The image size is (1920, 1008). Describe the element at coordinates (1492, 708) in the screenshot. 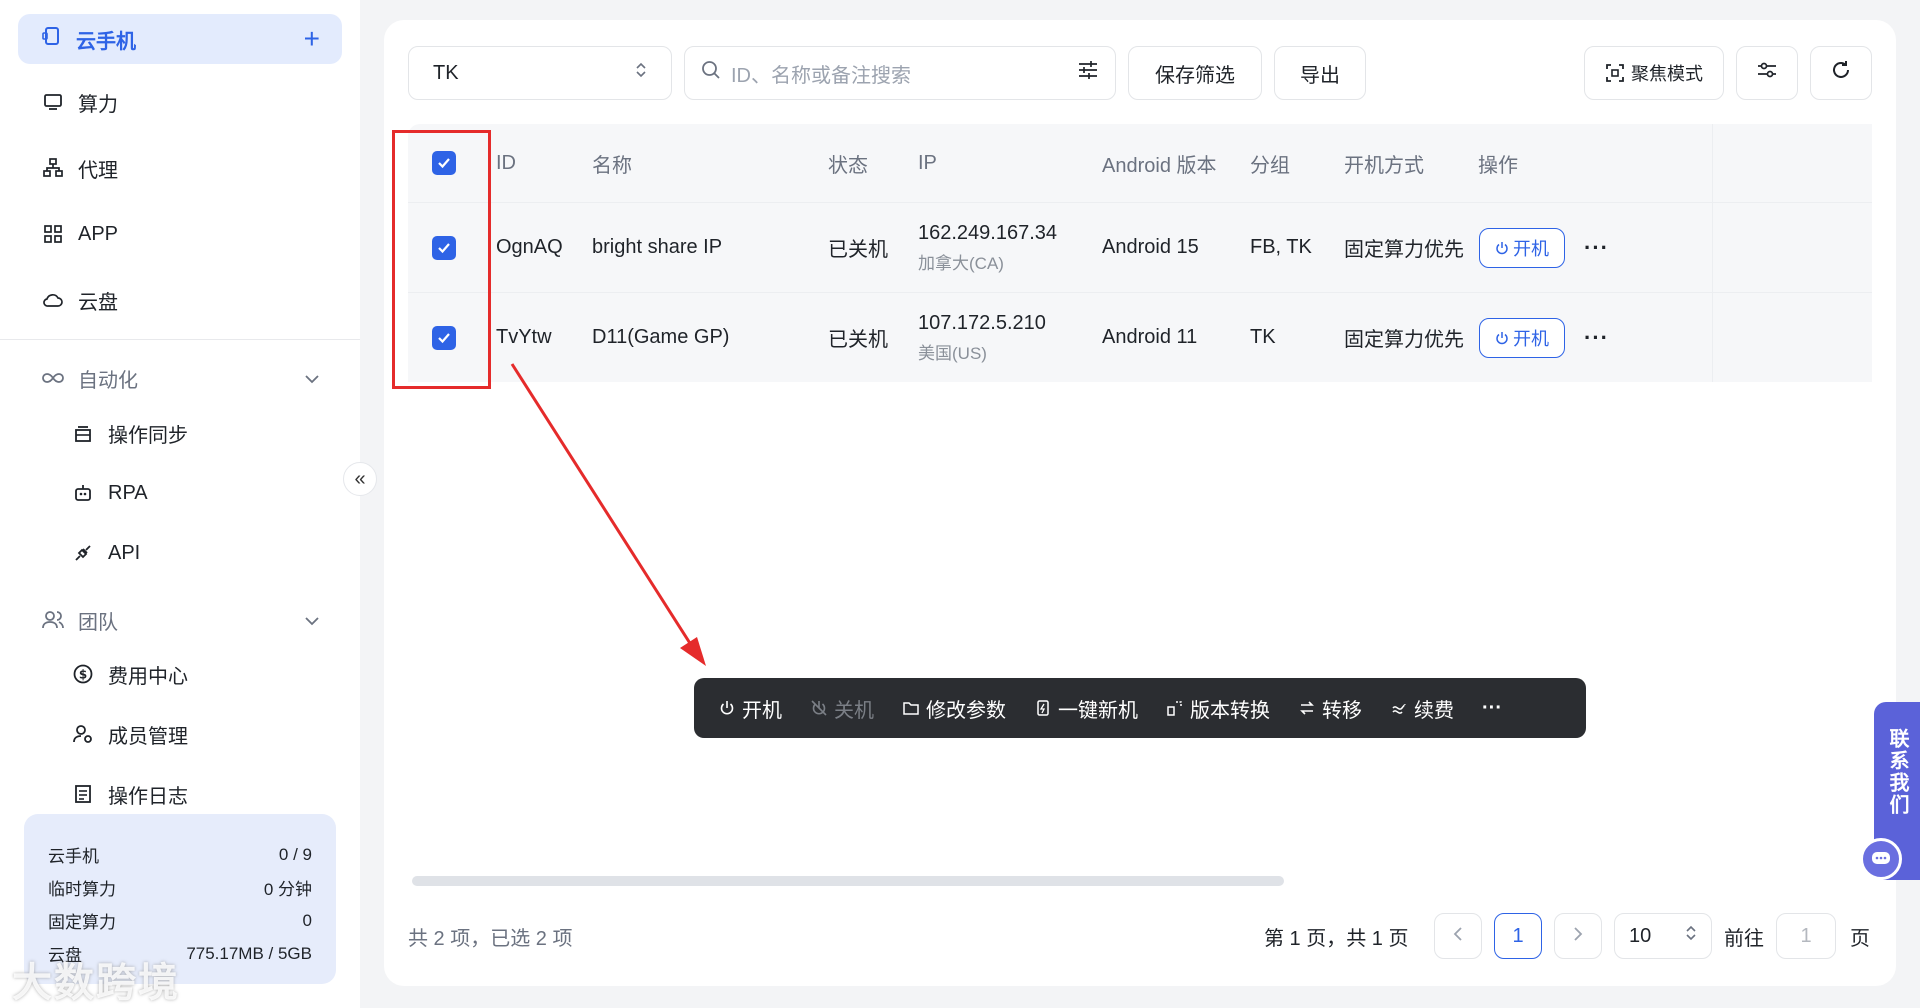

I see `more-batch-actions-icon: ···` at that location.